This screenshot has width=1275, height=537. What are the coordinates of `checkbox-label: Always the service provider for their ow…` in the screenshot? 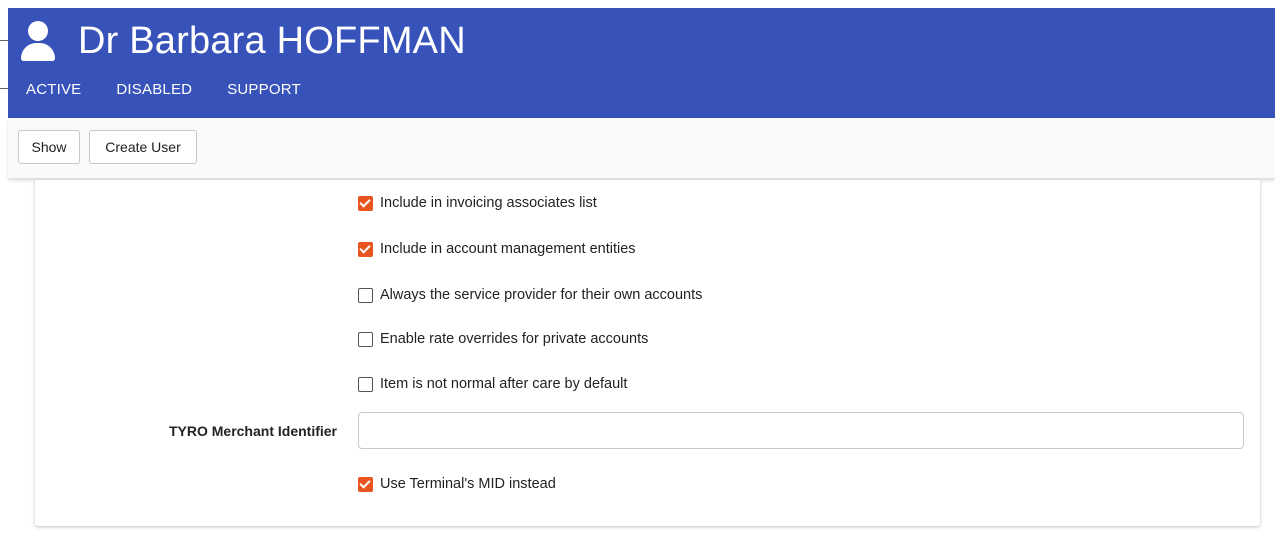 It's located at (541, 295).